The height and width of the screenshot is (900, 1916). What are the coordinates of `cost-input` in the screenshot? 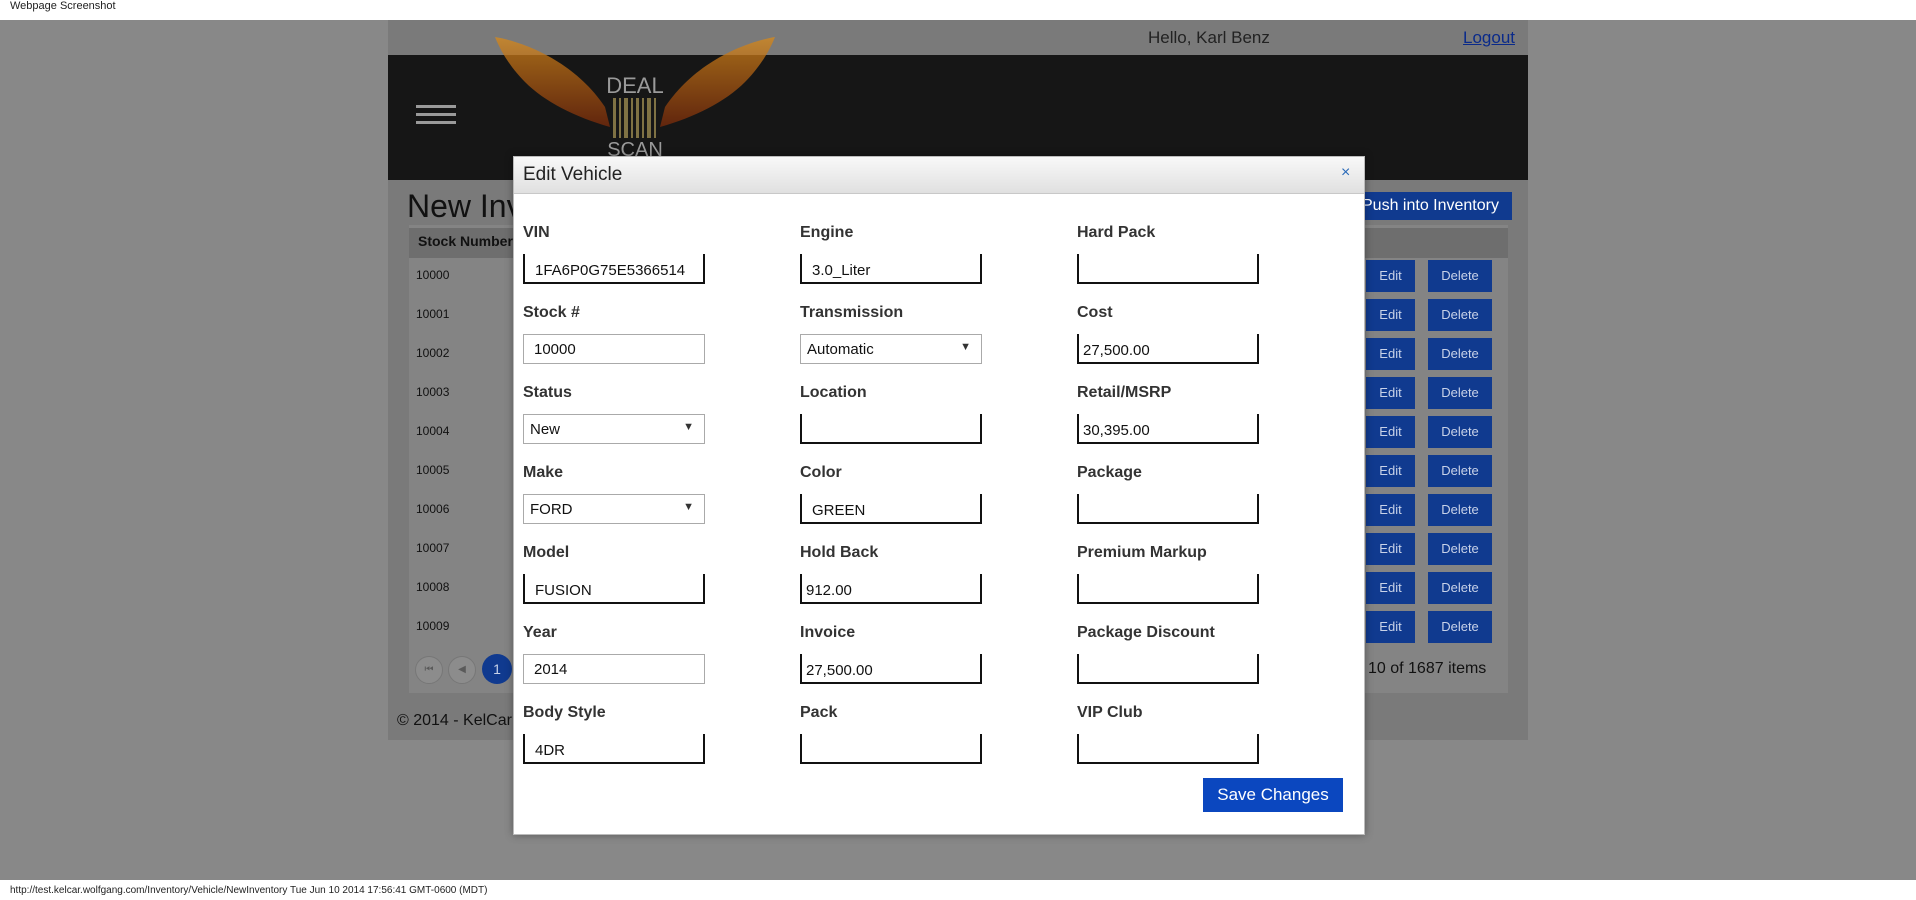 It's located at (1168, 349).